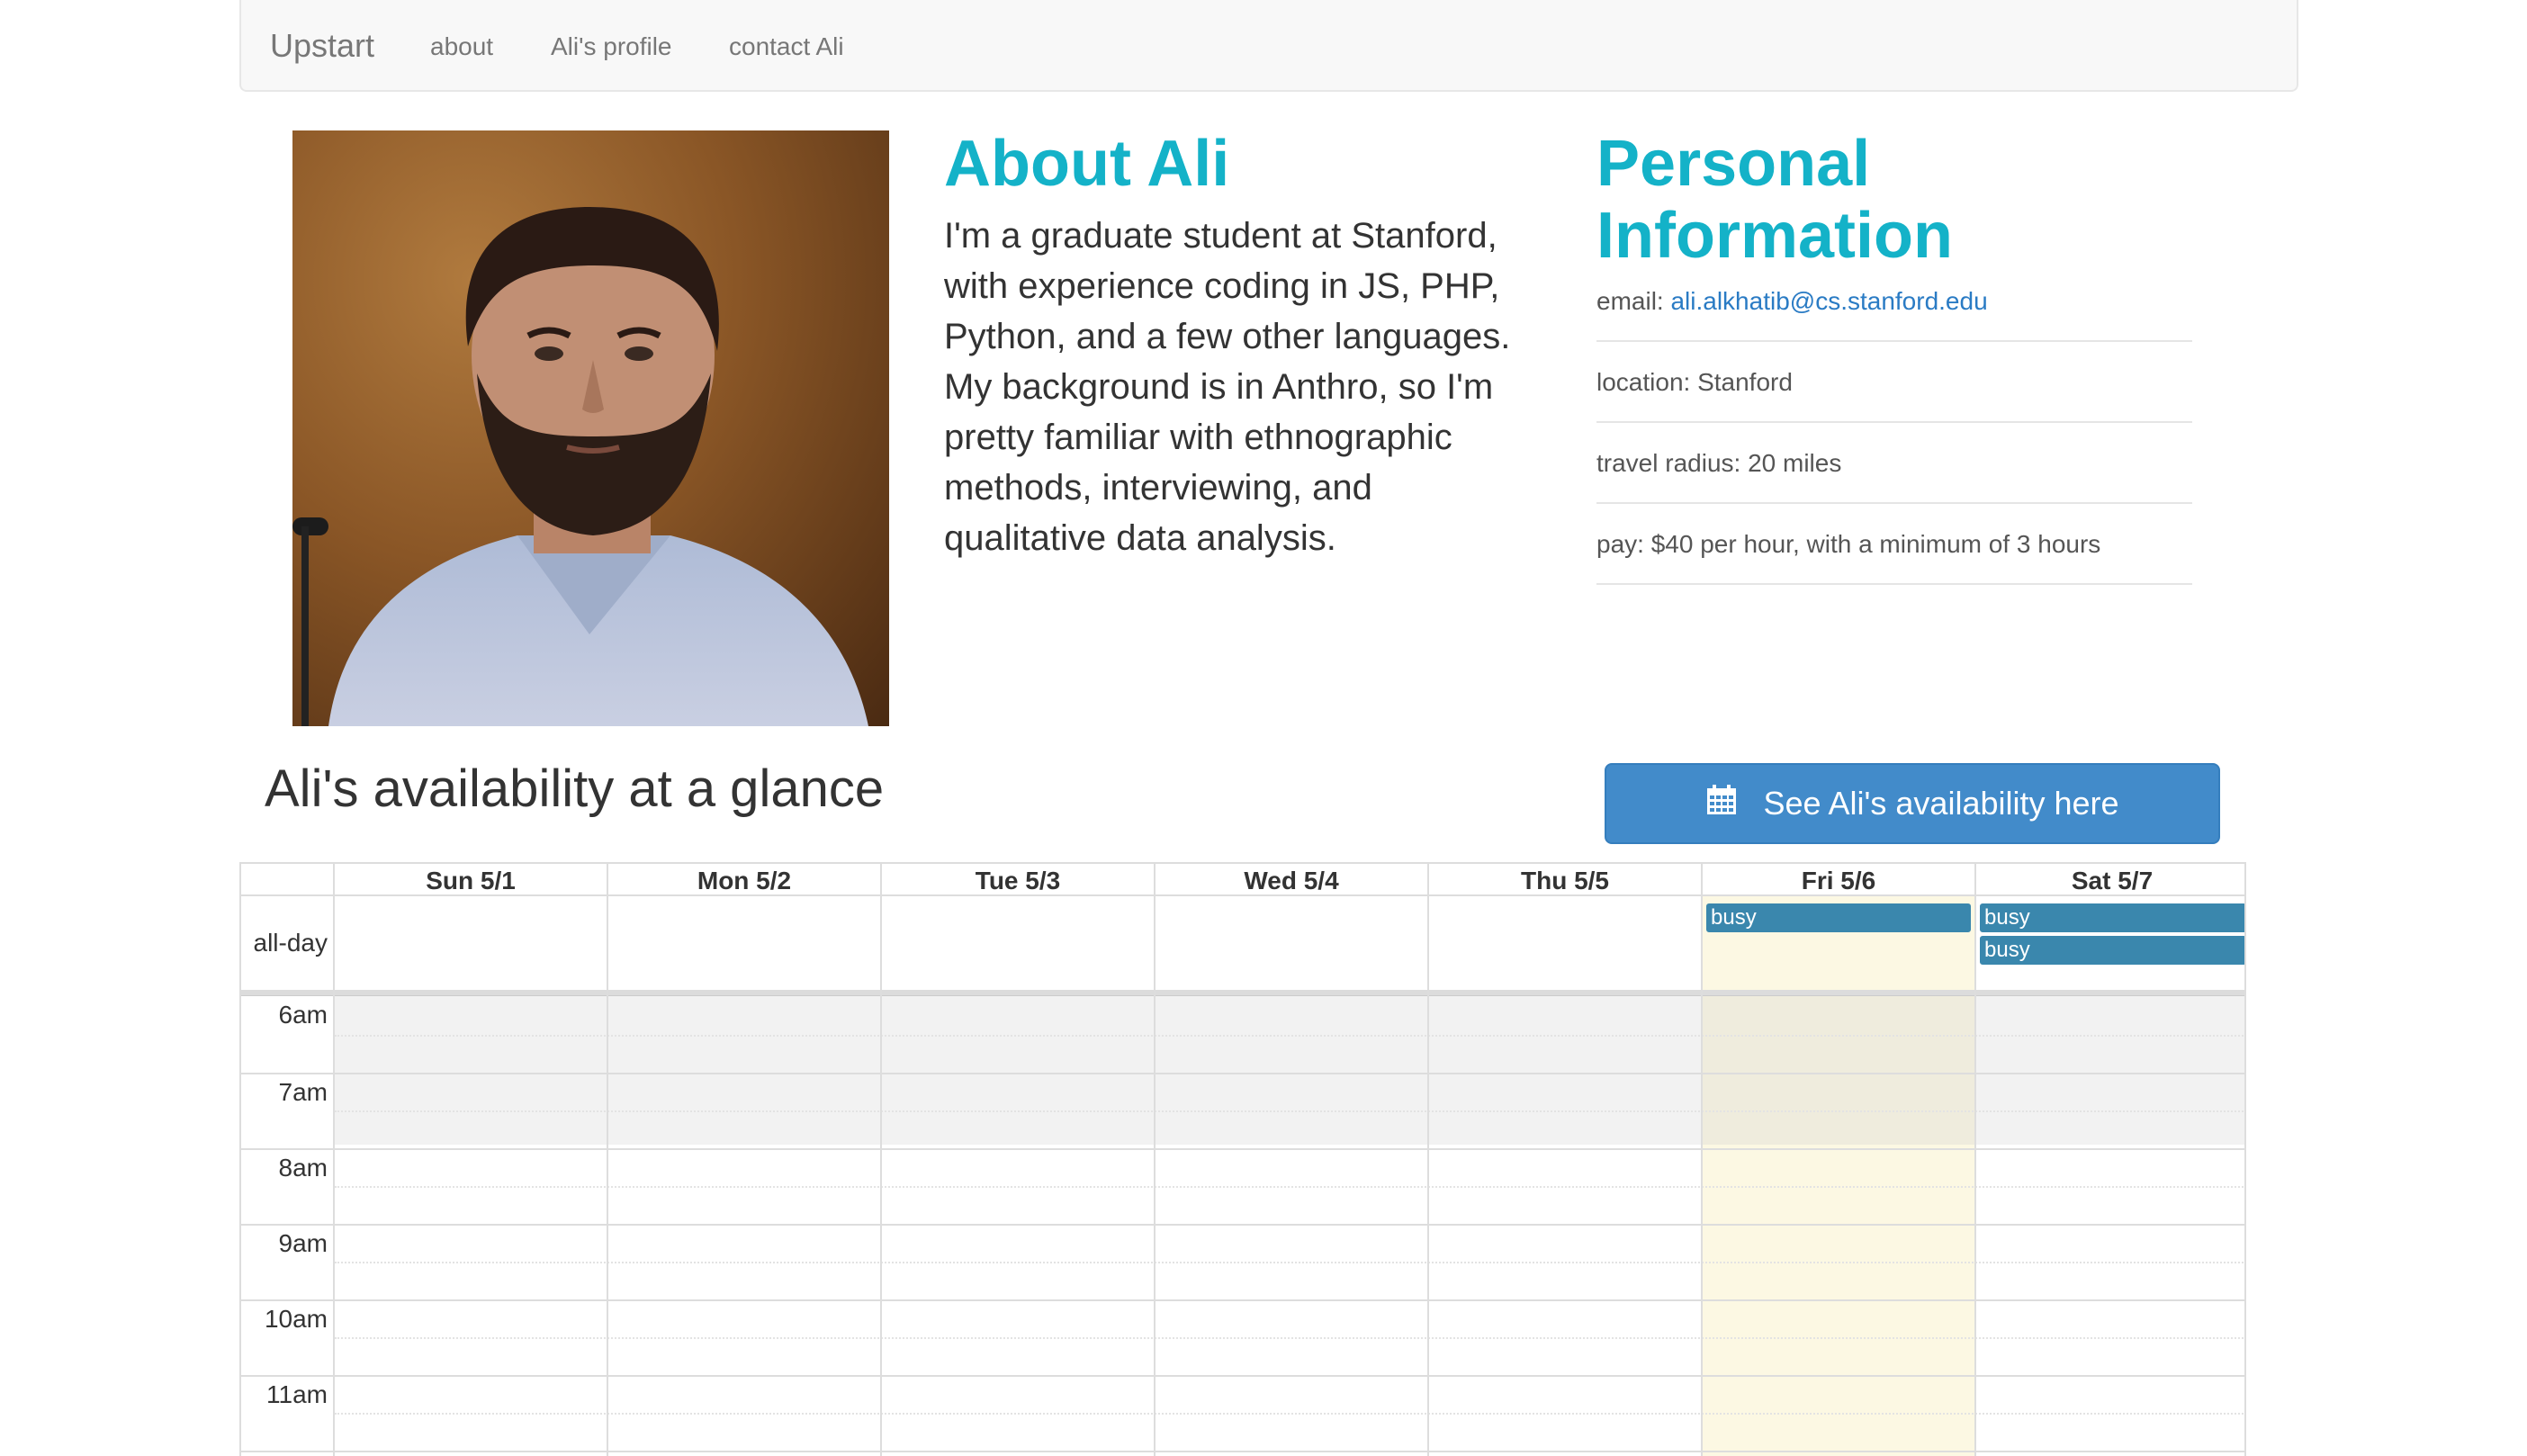  Describe the element at coordinates (322, 46) in the screenshot. I see `brand-link: Upstart` at that location.